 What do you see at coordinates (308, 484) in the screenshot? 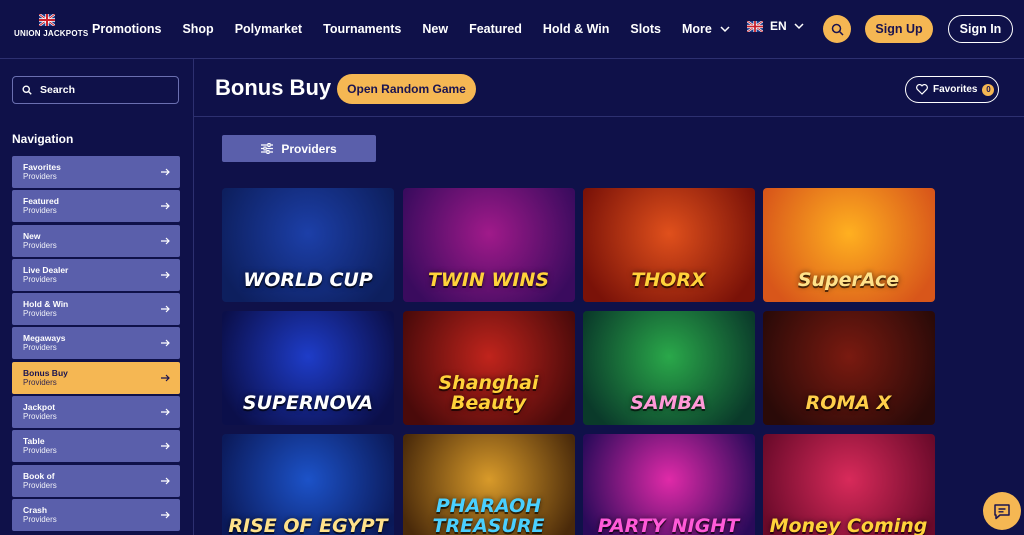
I see `game-tile-rise-of-egypt: RISE OF EGYPT` at bounding box center [308, 484].